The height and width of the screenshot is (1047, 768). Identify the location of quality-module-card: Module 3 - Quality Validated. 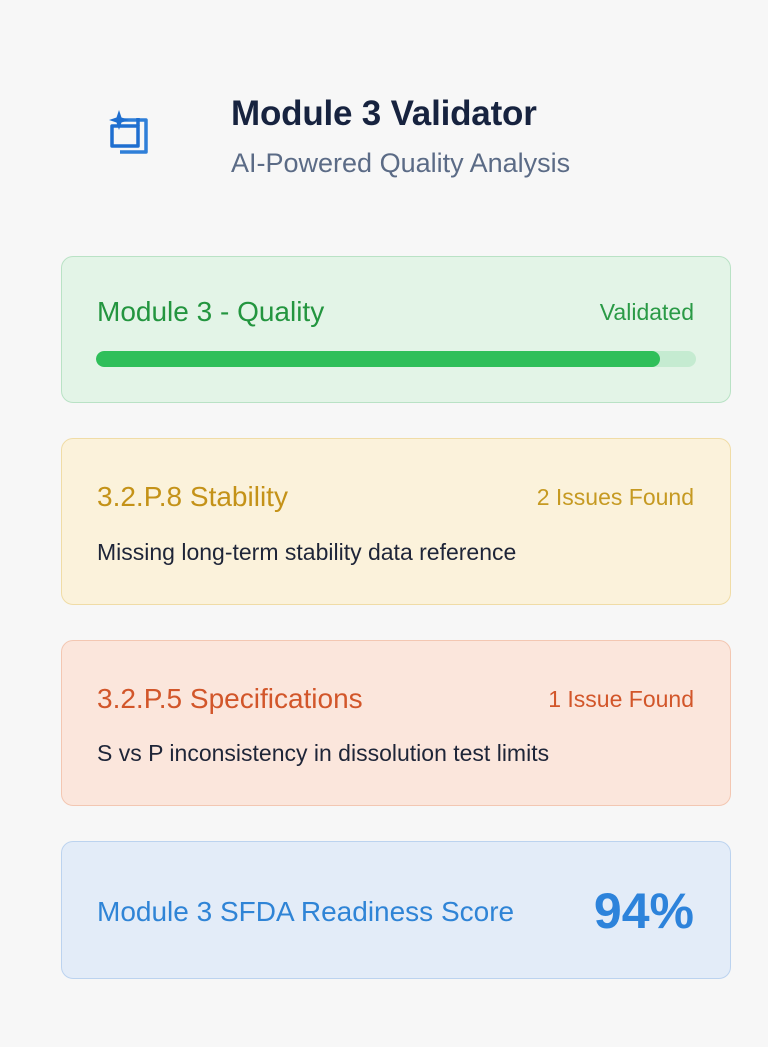
(396, 329).